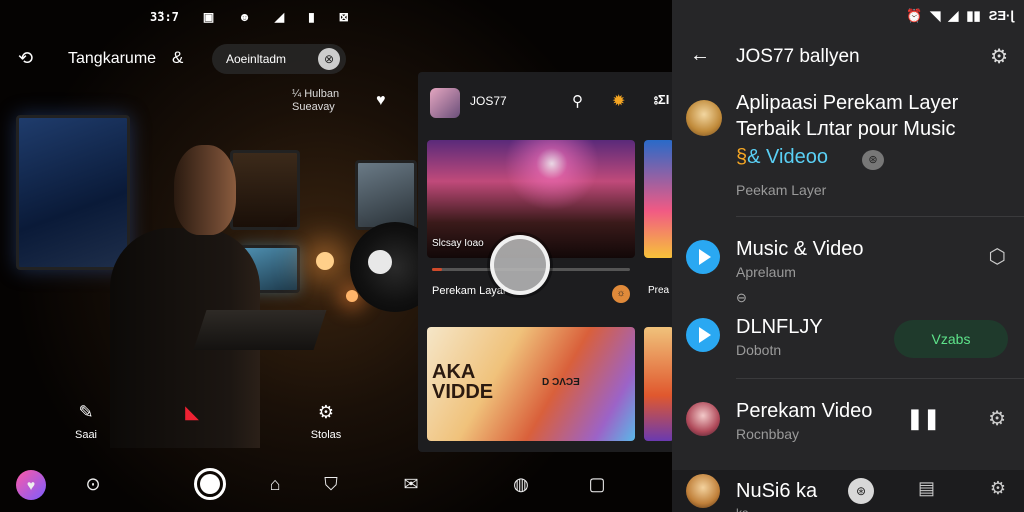 The width and height of the screenshot is (1024, 512). I want to click on circle-icon: ⊙, so click(93, 484).